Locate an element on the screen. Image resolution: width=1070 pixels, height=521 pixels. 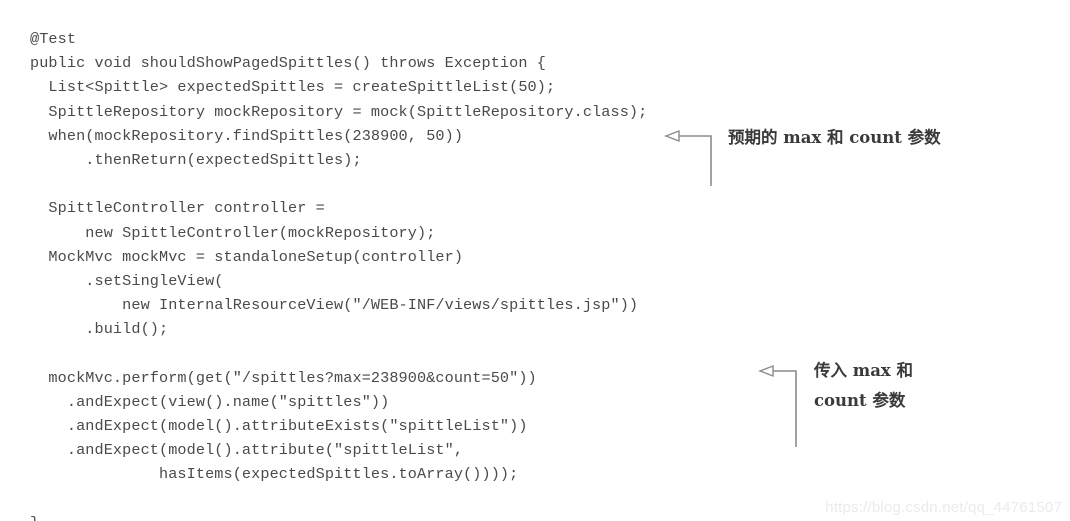
watermark: https://blog.csdn.net/qq_44761507 is located at coordinates (943, 507).